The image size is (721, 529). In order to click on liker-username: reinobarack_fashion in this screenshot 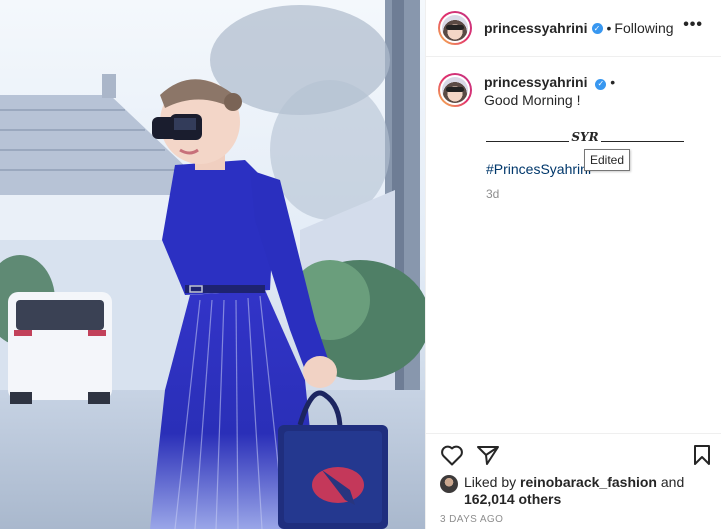, I will do `click(588, 482)`.